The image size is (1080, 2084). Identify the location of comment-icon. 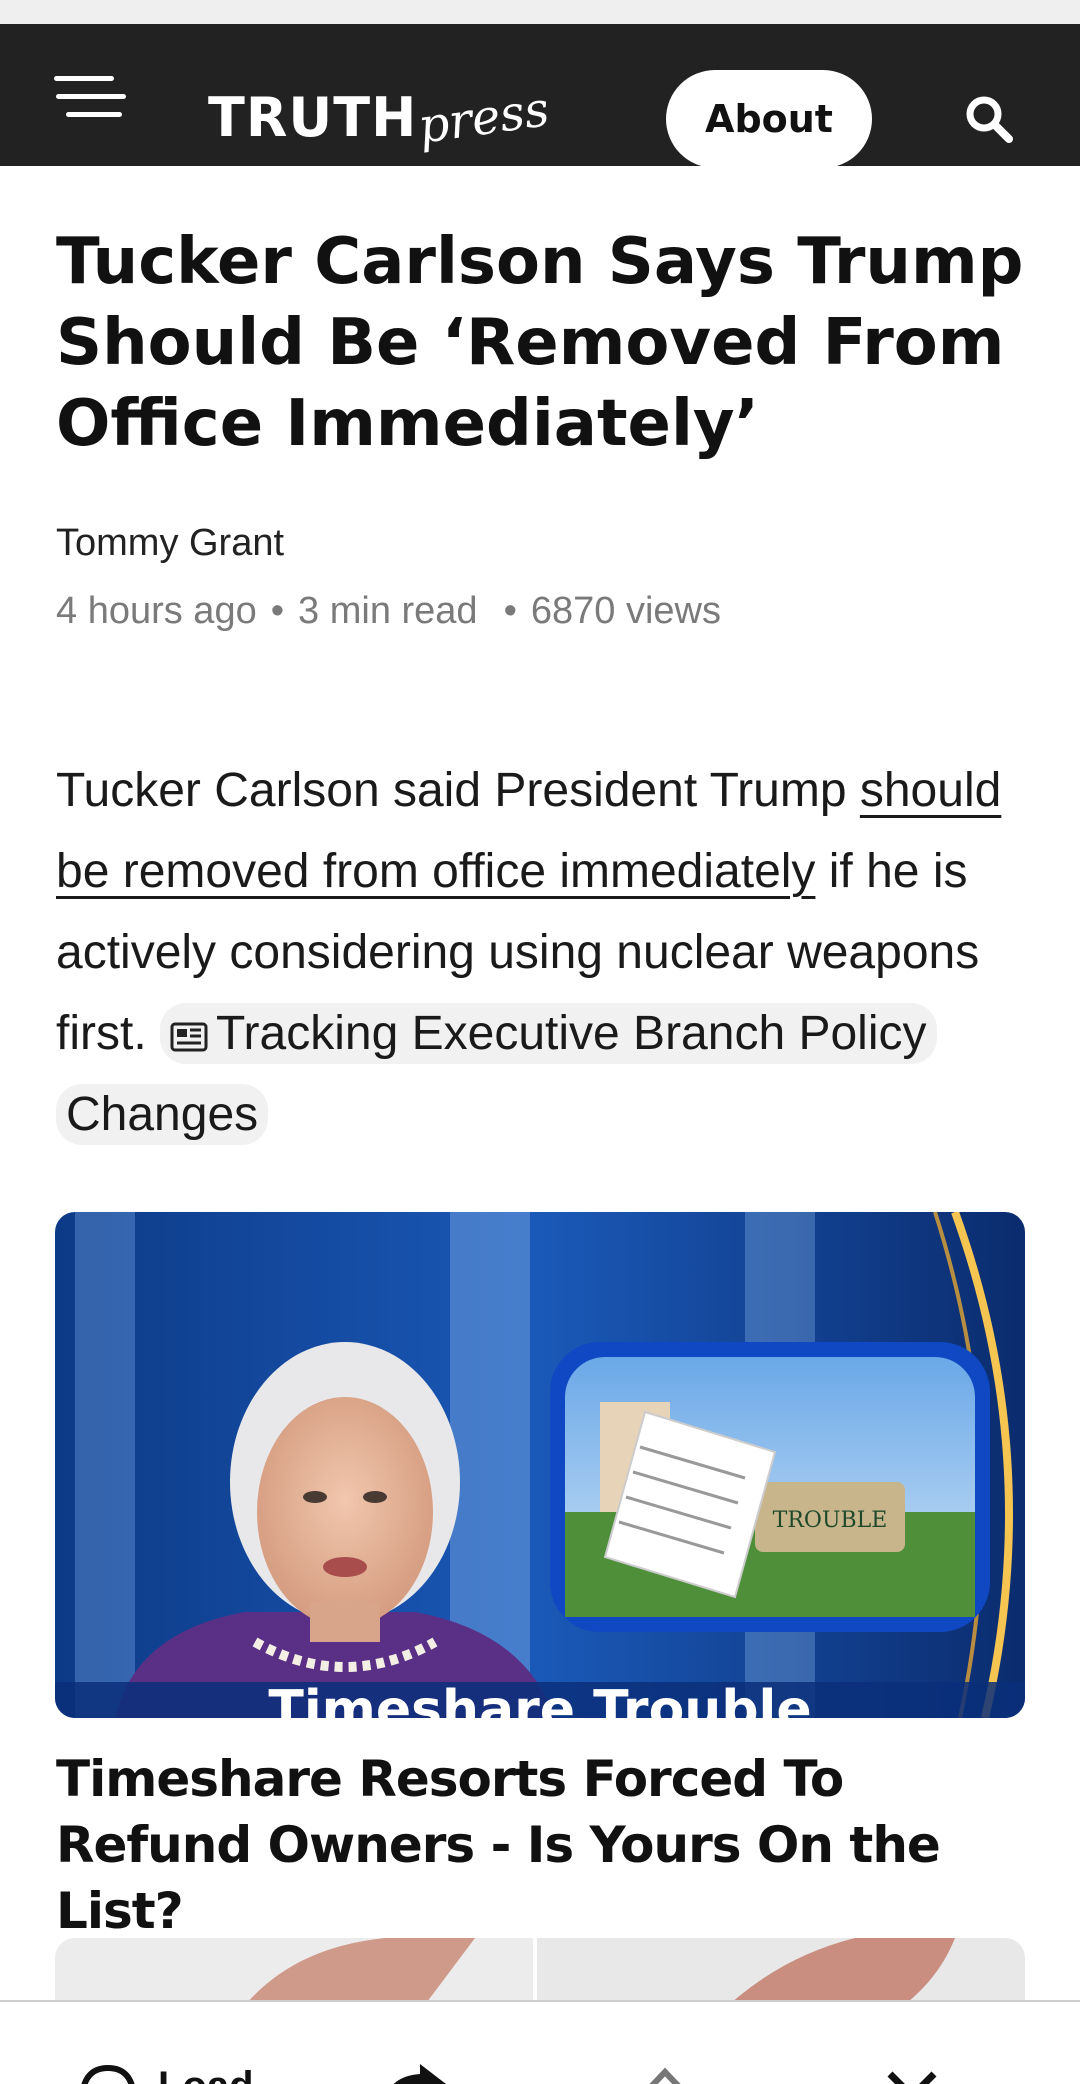
(108, 2073).